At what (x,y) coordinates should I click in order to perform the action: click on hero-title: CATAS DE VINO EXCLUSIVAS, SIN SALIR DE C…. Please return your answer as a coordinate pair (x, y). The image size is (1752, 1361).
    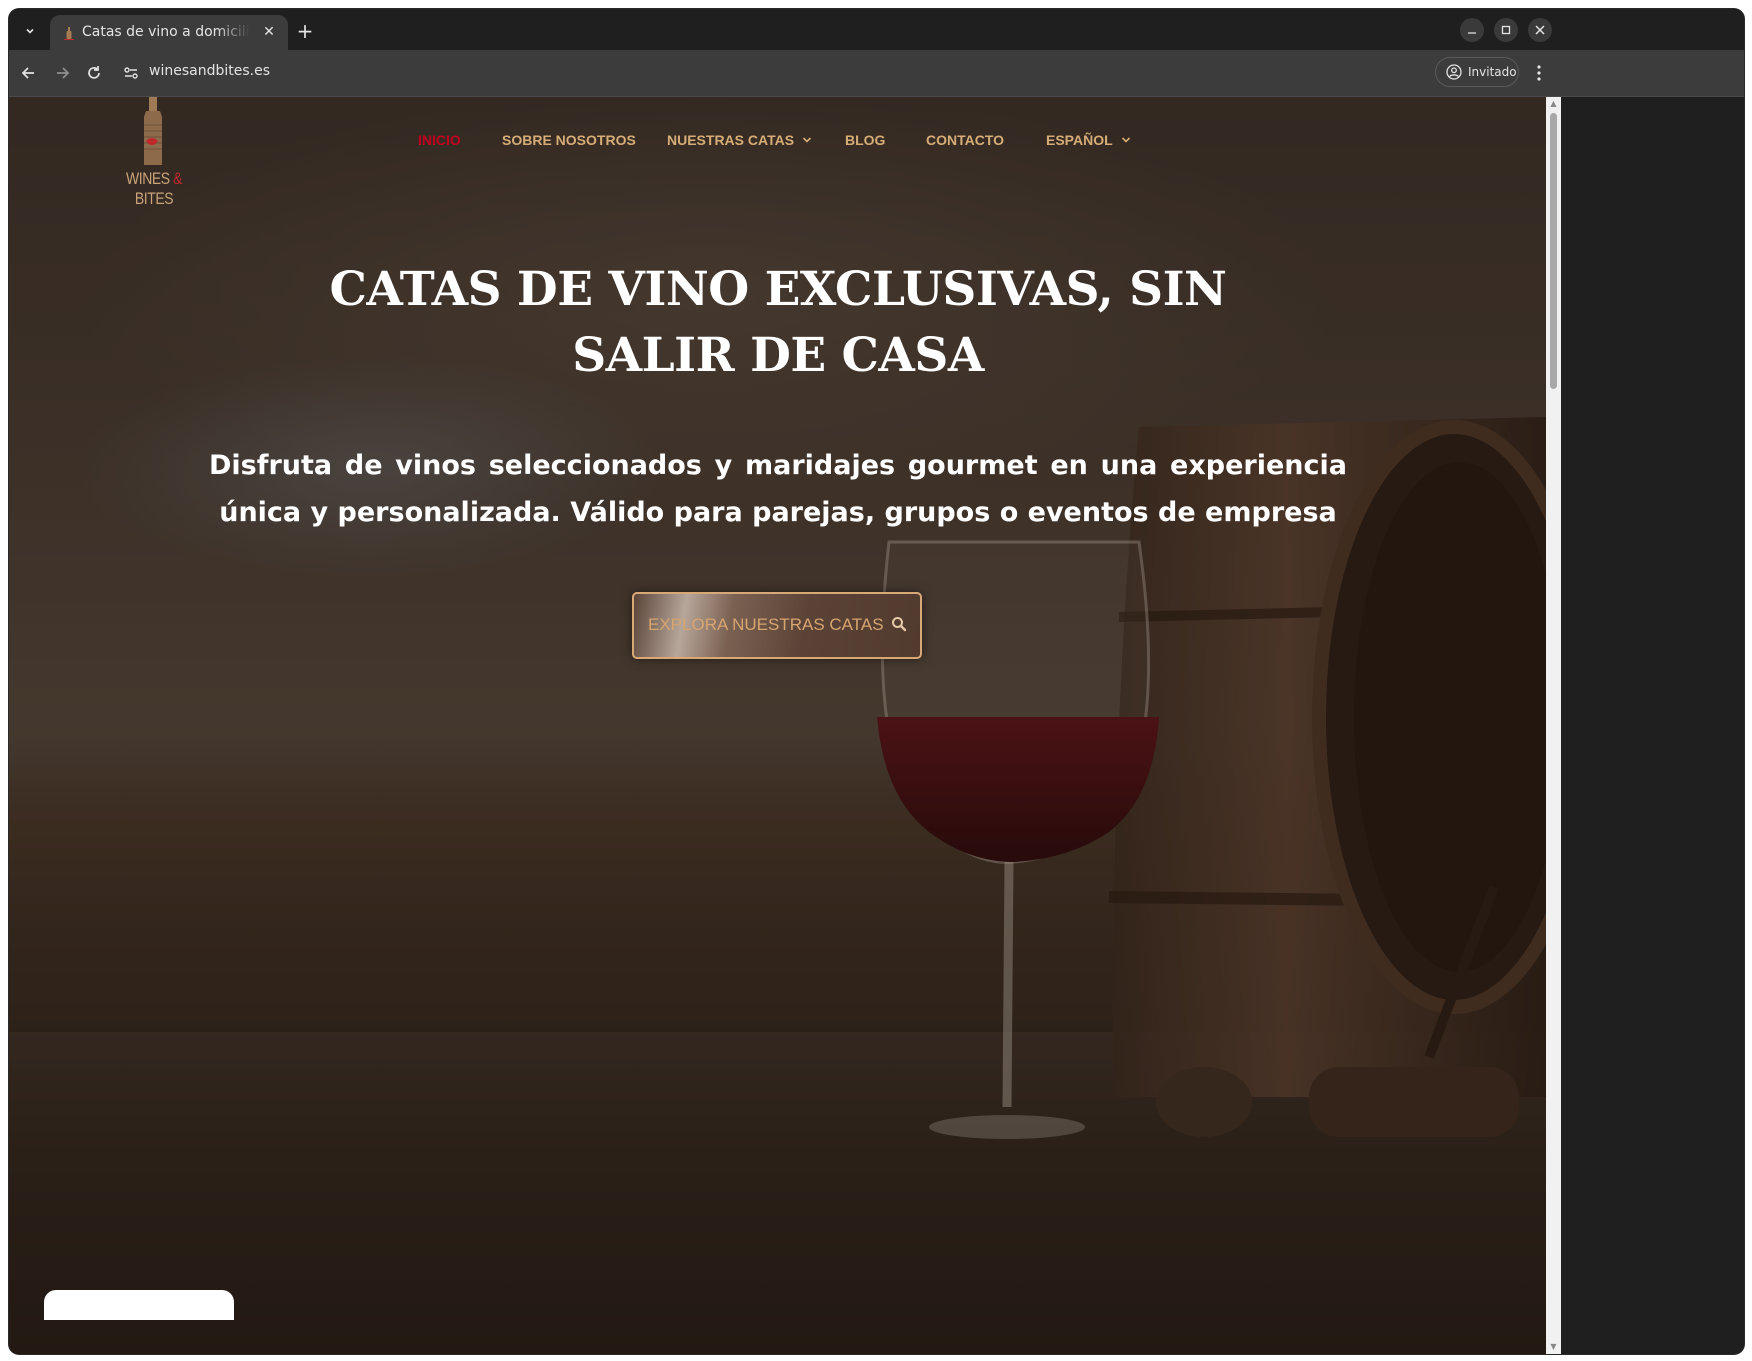
    Looking at the image, I should click on (778, 322).